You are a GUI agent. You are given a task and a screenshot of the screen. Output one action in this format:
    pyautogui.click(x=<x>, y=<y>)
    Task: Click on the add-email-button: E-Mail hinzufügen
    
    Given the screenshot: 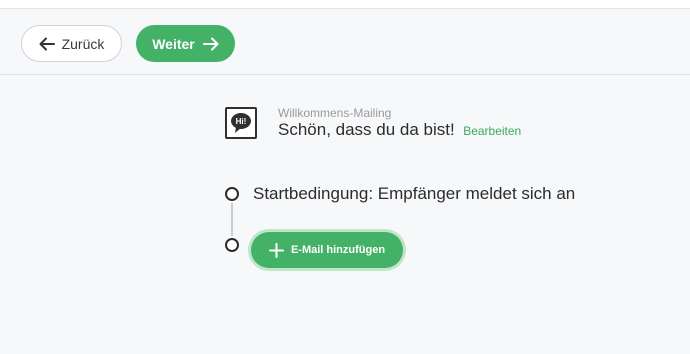 What is the action you would take?
    pyautogui.click(x=327, y=250)
    